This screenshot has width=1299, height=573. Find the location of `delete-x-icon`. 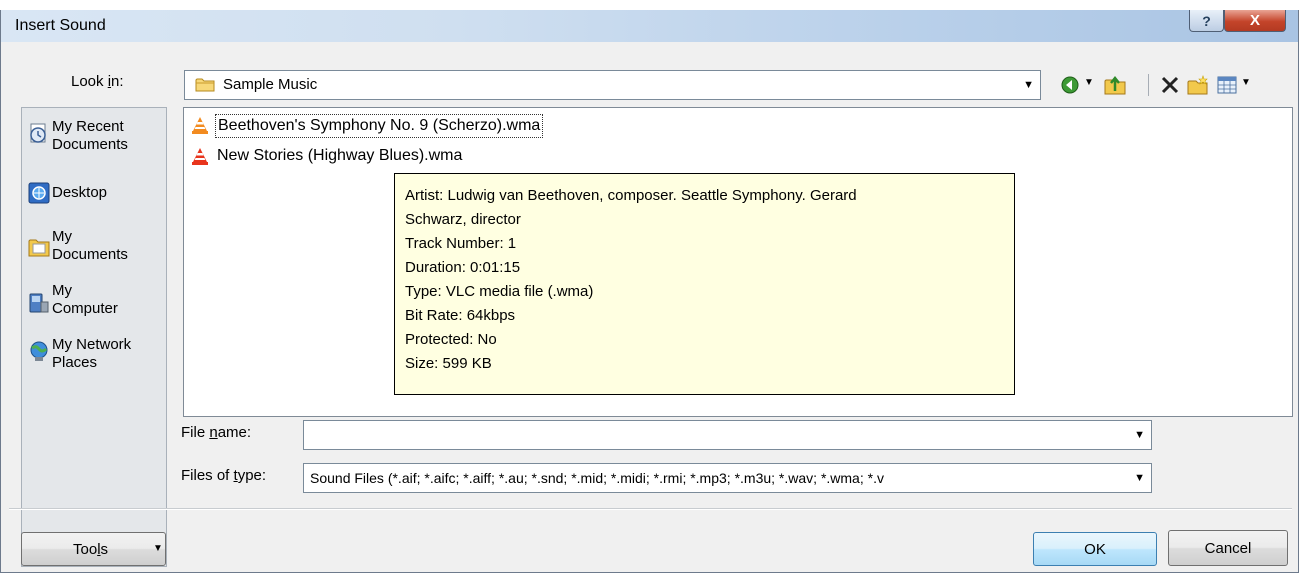

delete-x-icon is located at coordinates (1170, 85).